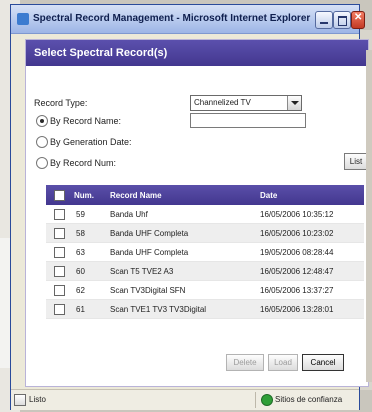 This screenshot has width=372, height=412. What do you see at coordinates (324, 23) in the screenshot?
I see `minimize-icon` at bounding box center [324, 23].